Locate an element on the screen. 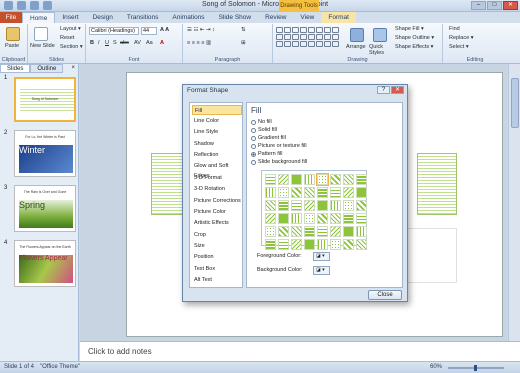  category-artistic-effects: Artistic Effects is located at coordinates (217, 223).